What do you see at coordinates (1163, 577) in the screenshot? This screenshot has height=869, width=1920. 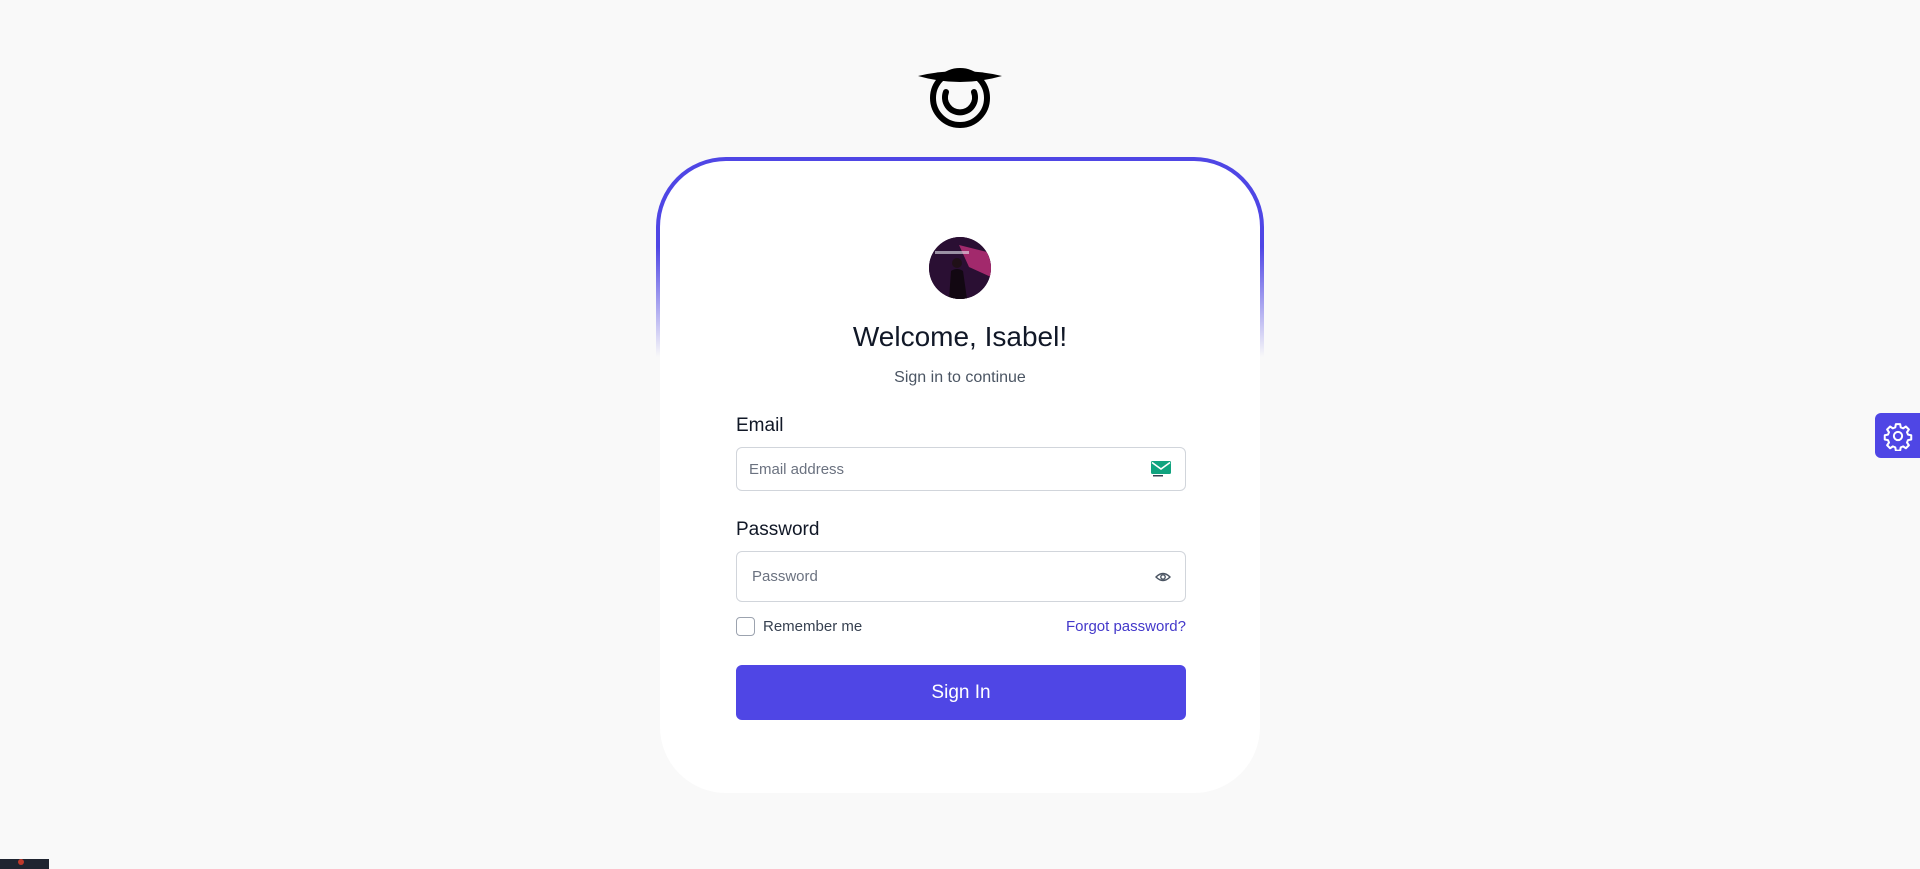 I see `eye-icon` at bounding box center [1163, 577].